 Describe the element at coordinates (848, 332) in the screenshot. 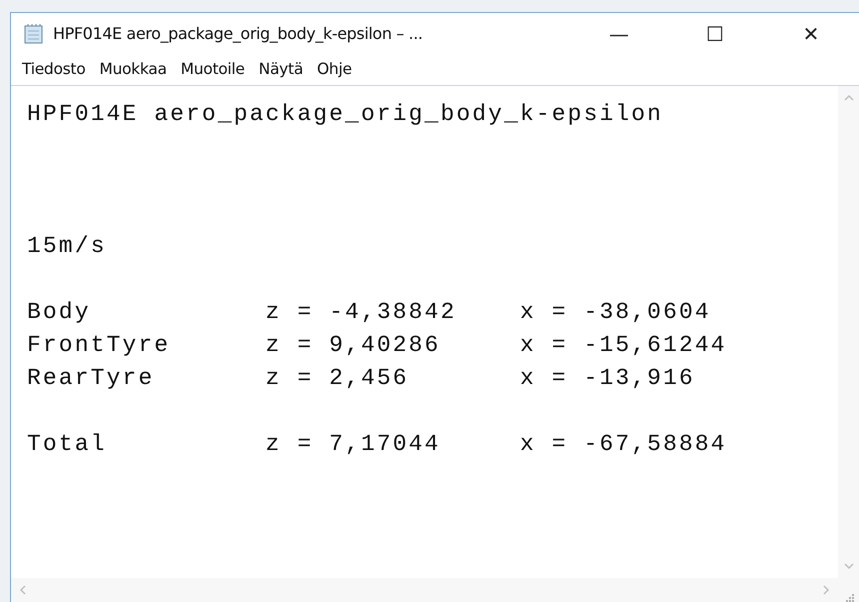

I see `vertical-scrollbar` at that location.